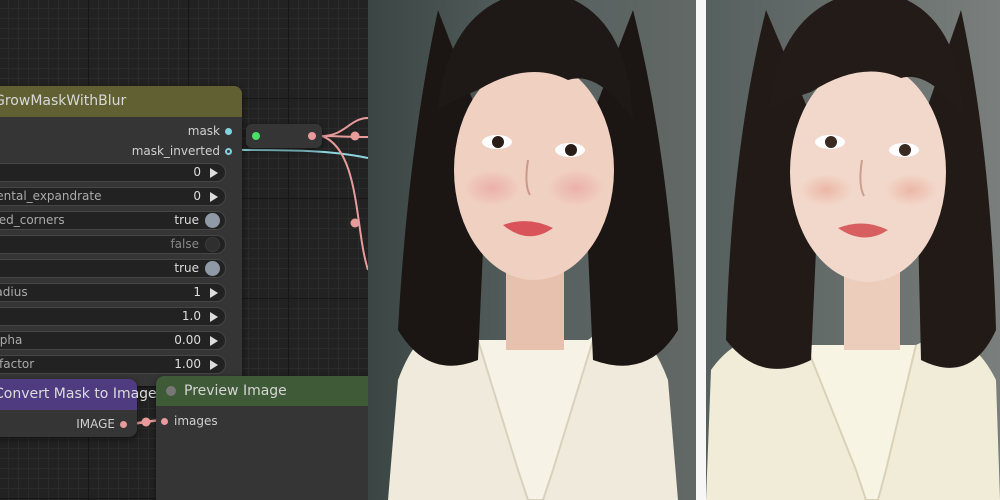 This screenshot has width=1000, height=500. What do you see at coordinates (14, 292) in the screenshot?
I see `widget-label: blur_radius` at bounding box center [14, 292].